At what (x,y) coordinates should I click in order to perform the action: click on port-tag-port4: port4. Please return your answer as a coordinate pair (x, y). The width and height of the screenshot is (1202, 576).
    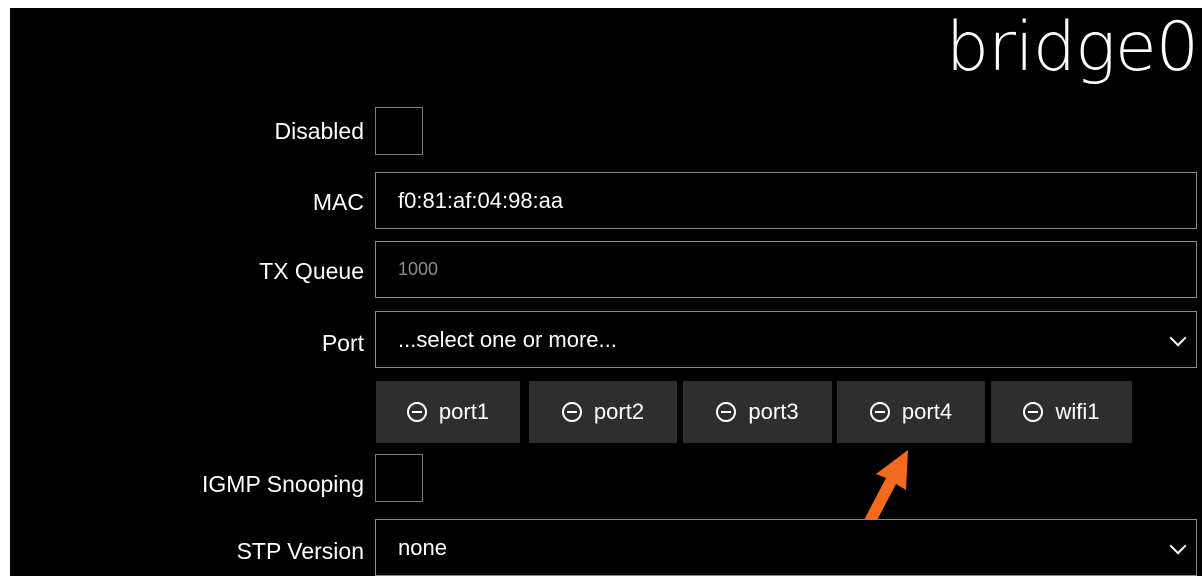
    Looking at the image, I should click on (911, 412).